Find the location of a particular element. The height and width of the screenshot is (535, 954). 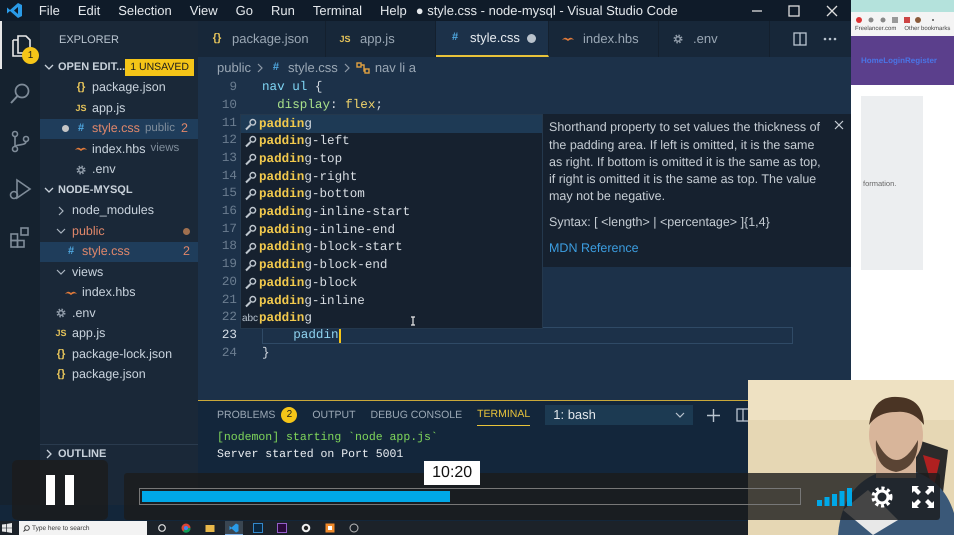

code-line: display: flex; is located at coordinates (329, 106).